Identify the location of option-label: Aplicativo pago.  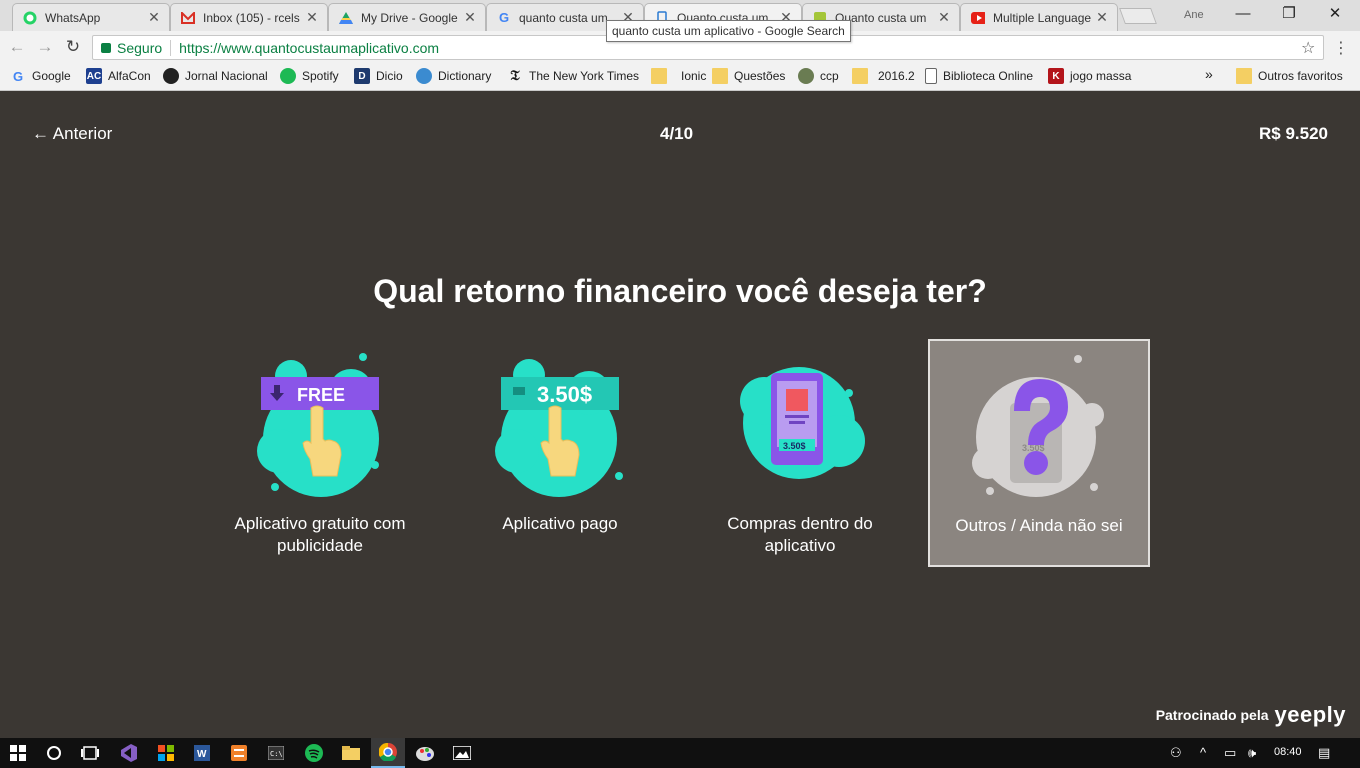
(560, 523).